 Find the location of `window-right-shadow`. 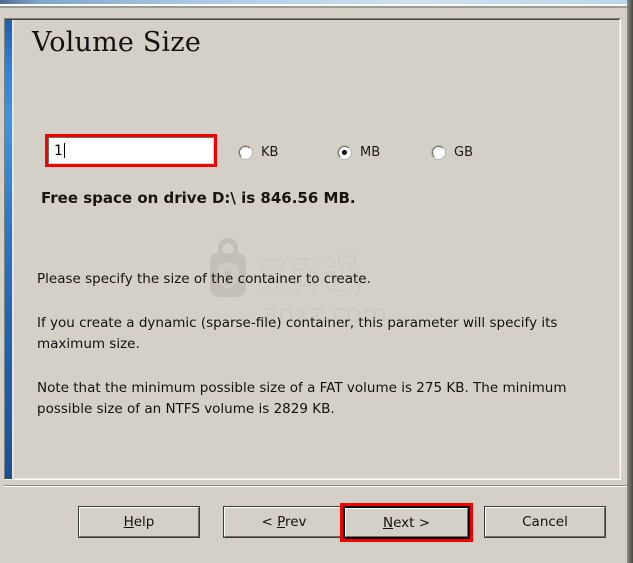

window-right-shadow is located at coordinates (630, 281).